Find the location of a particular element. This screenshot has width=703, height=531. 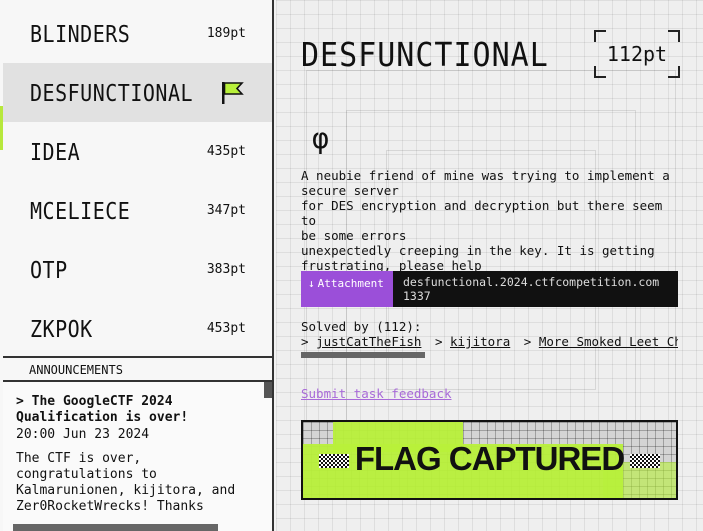

task-points: 189pt is located at coordinates (226, 33).